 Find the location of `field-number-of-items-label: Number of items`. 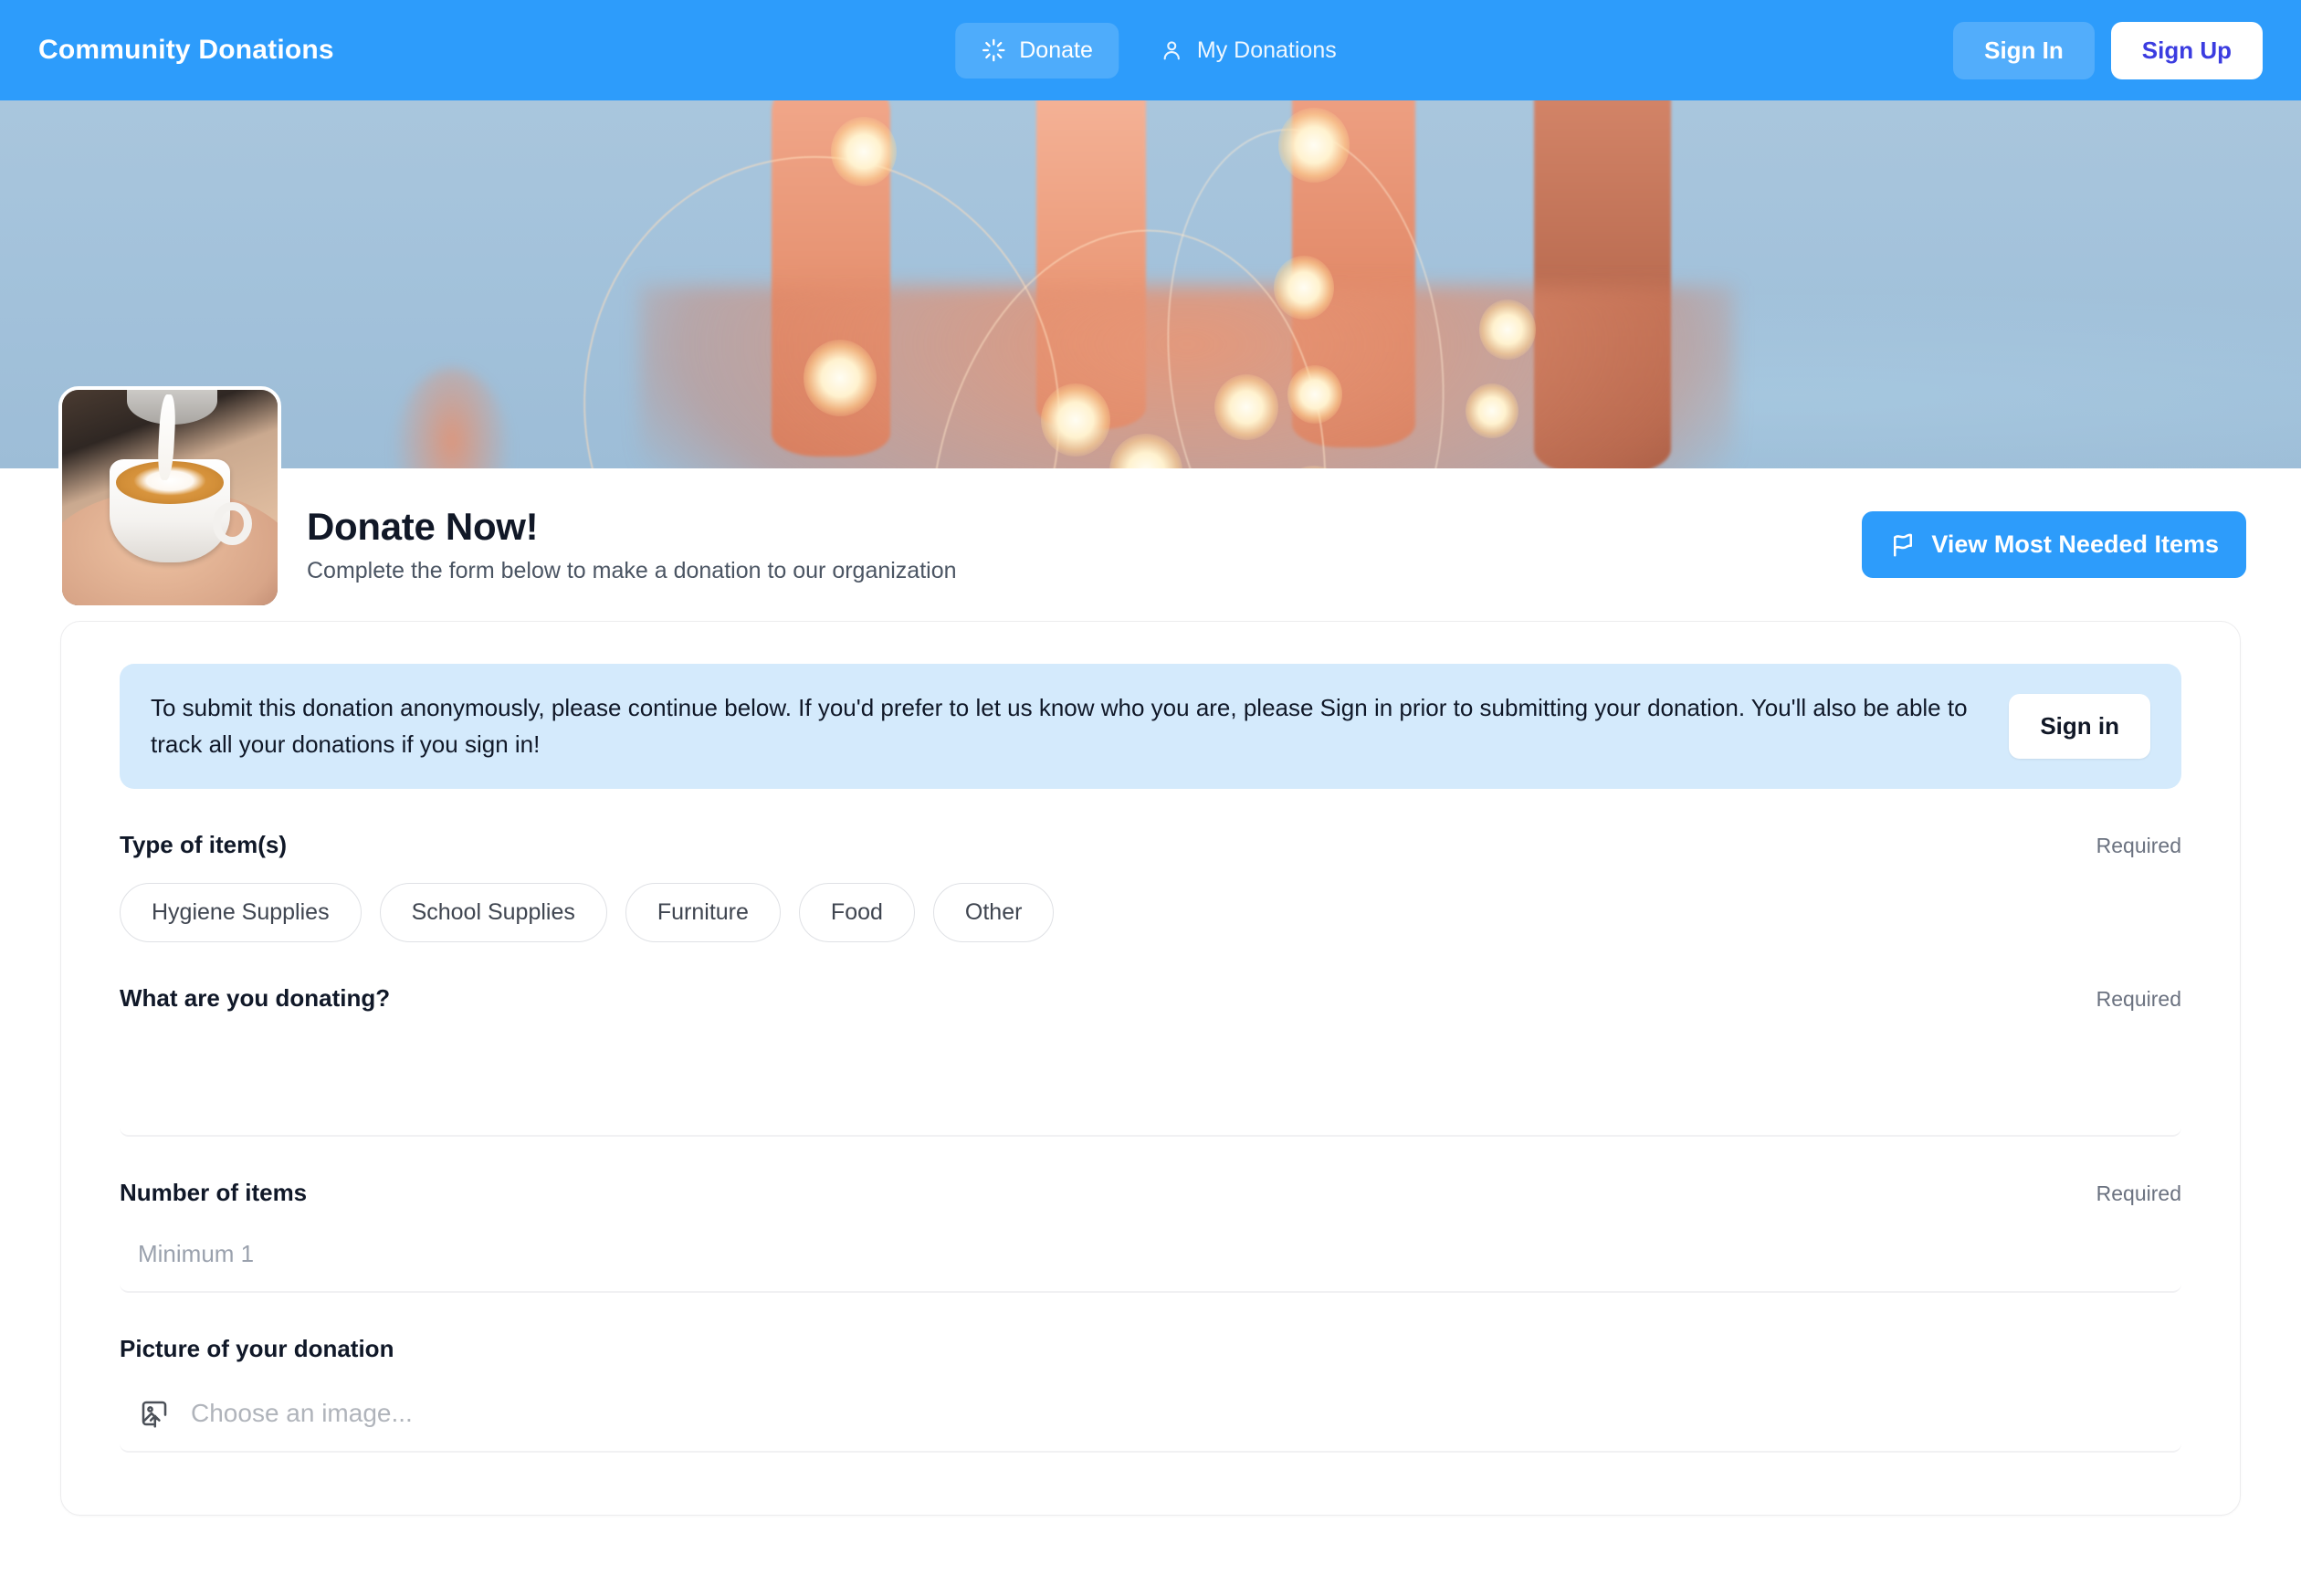

field-number-of-items-label: Number of items is located at coordinates (214, 1192).